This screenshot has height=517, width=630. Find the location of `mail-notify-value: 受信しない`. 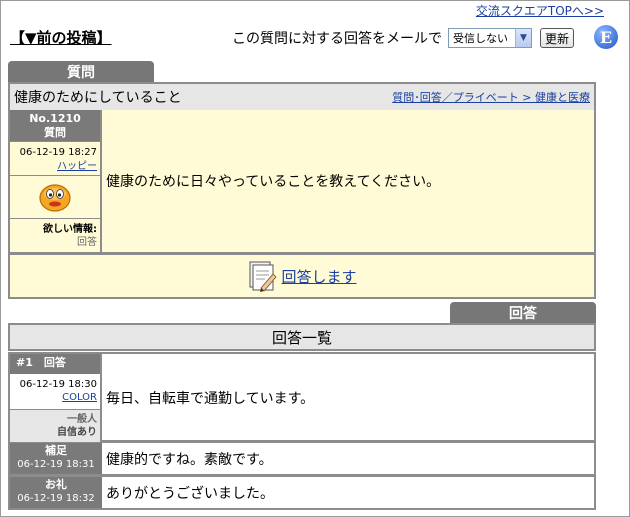

mail-notify-value: 受信しない is located at coordinates (480, 38).